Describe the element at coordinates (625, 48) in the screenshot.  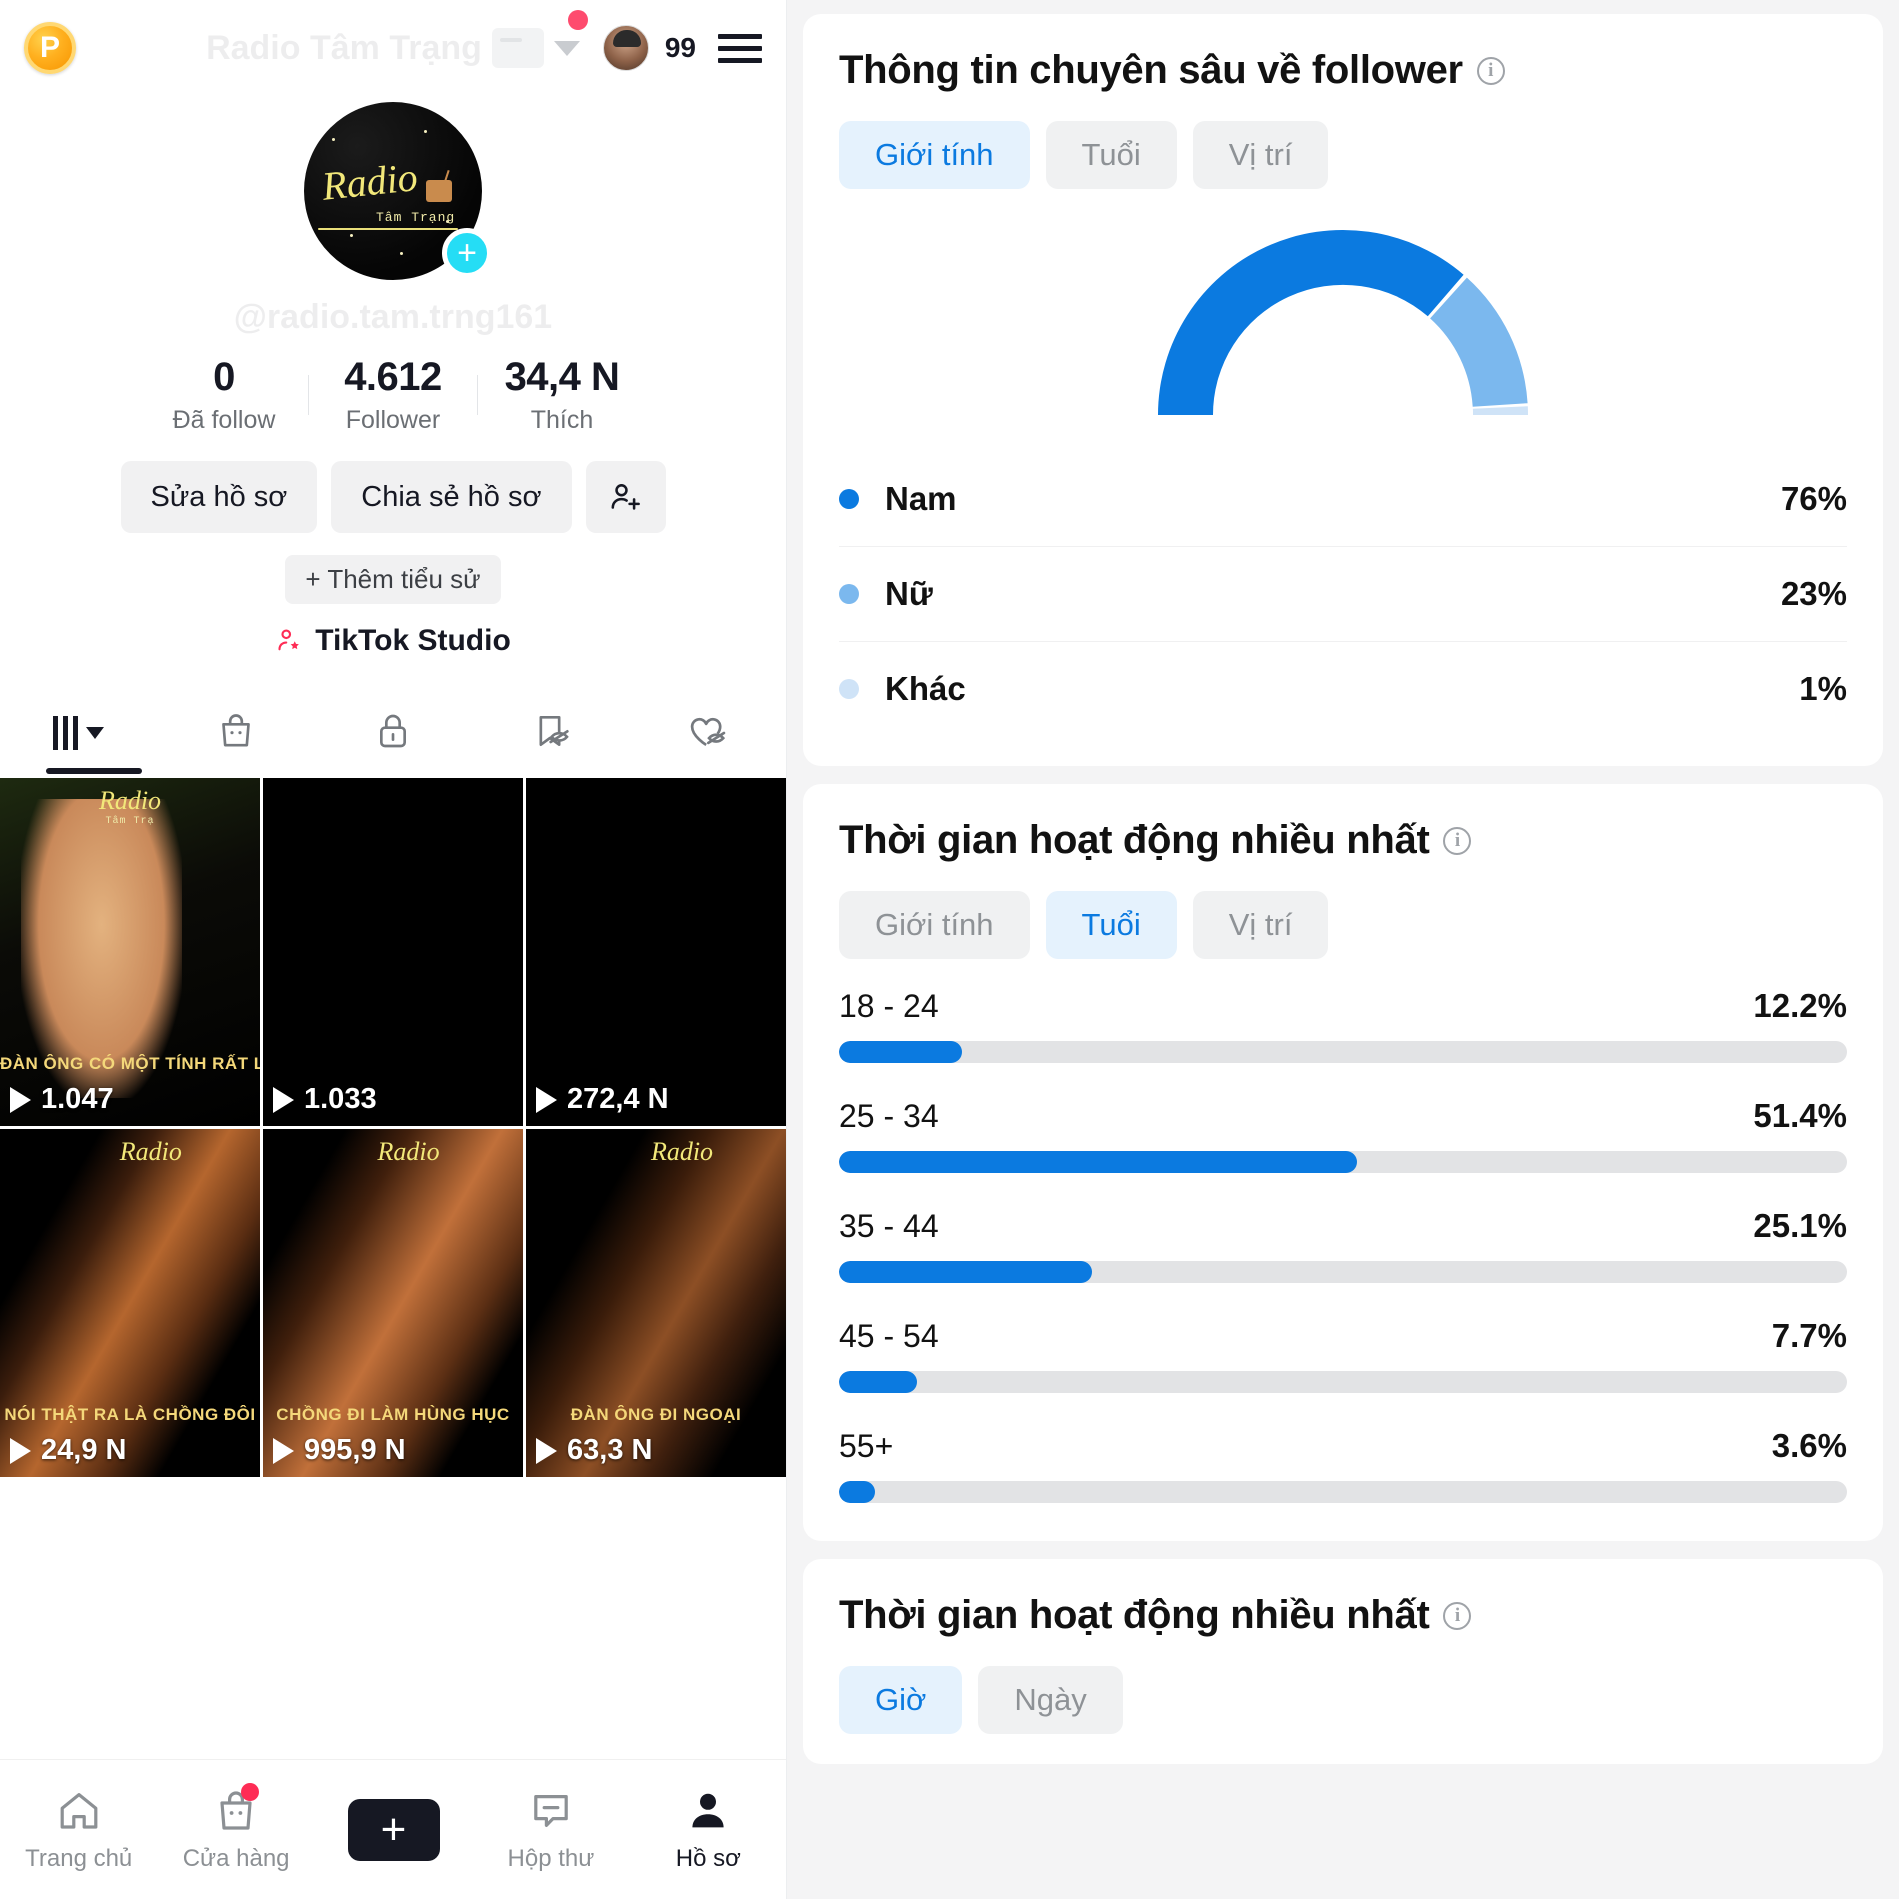
I see `avatar` at that location.